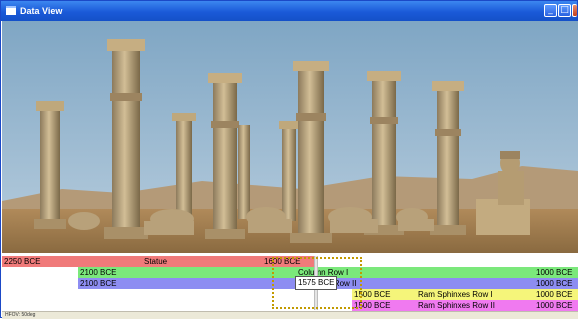 This screenshot has height=319, width=578. What do you see at coordinates (564, 10) in the screenshot?
I see `maximize-button: □` at bounding box center [564, 10].